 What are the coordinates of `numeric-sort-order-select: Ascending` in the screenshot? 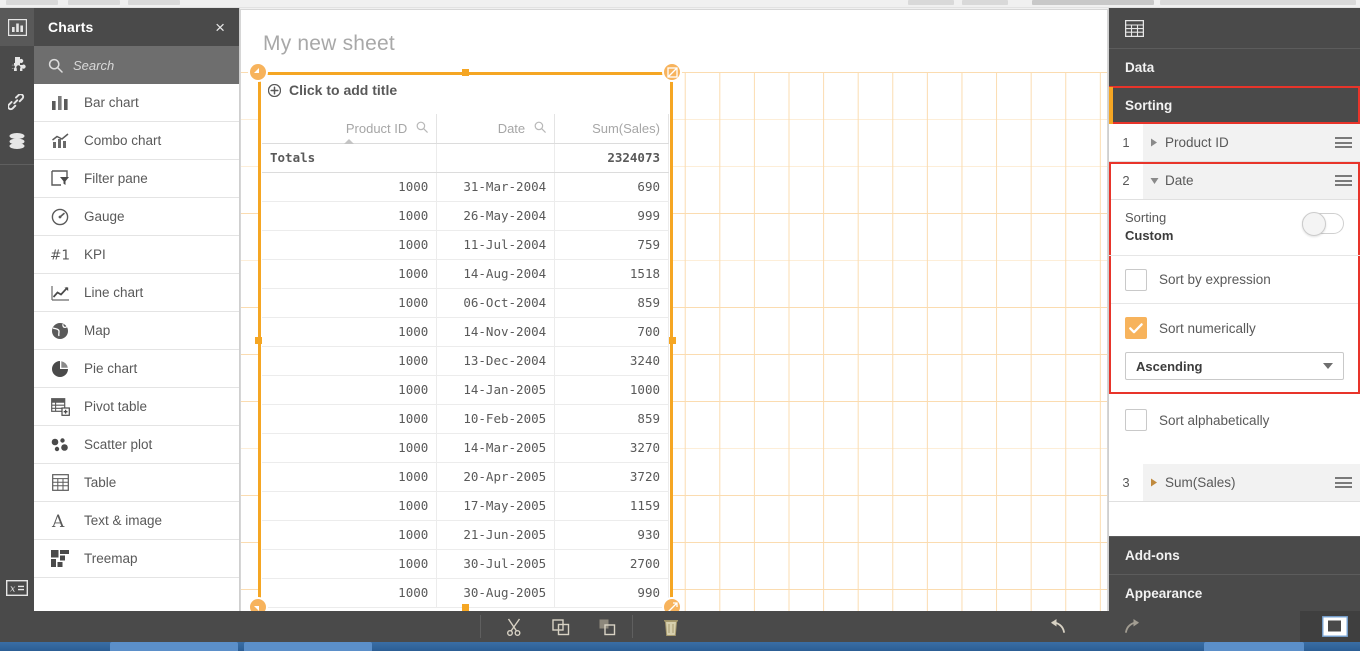 It's located at (1234, 366).